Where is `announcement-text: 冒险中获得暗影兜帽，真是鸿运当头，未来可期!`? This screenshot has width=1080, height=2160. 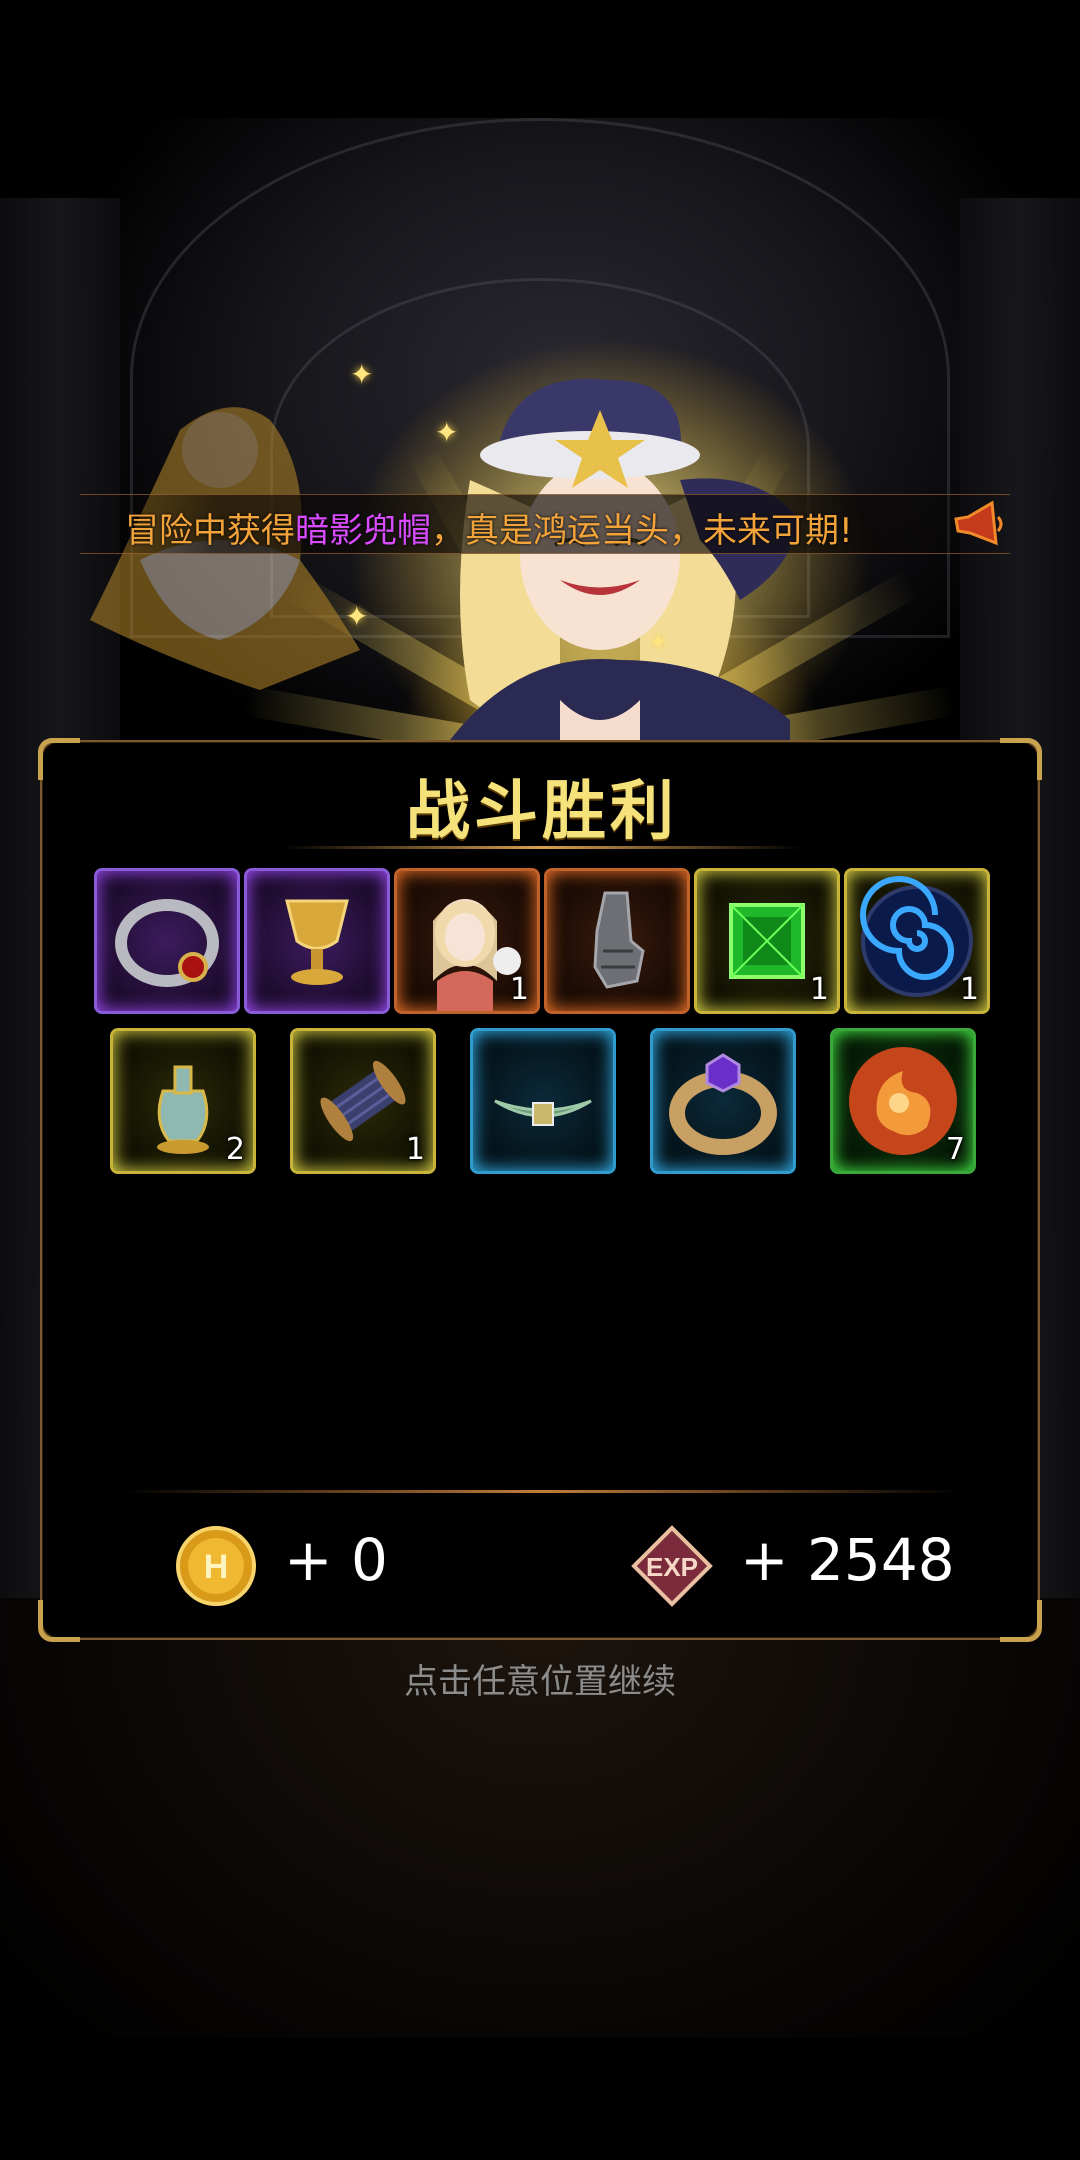 announcement-text: 冒险中获得暗影兜帽，真是鸿运当头，未来可期! is located at coordinates (489, 531).